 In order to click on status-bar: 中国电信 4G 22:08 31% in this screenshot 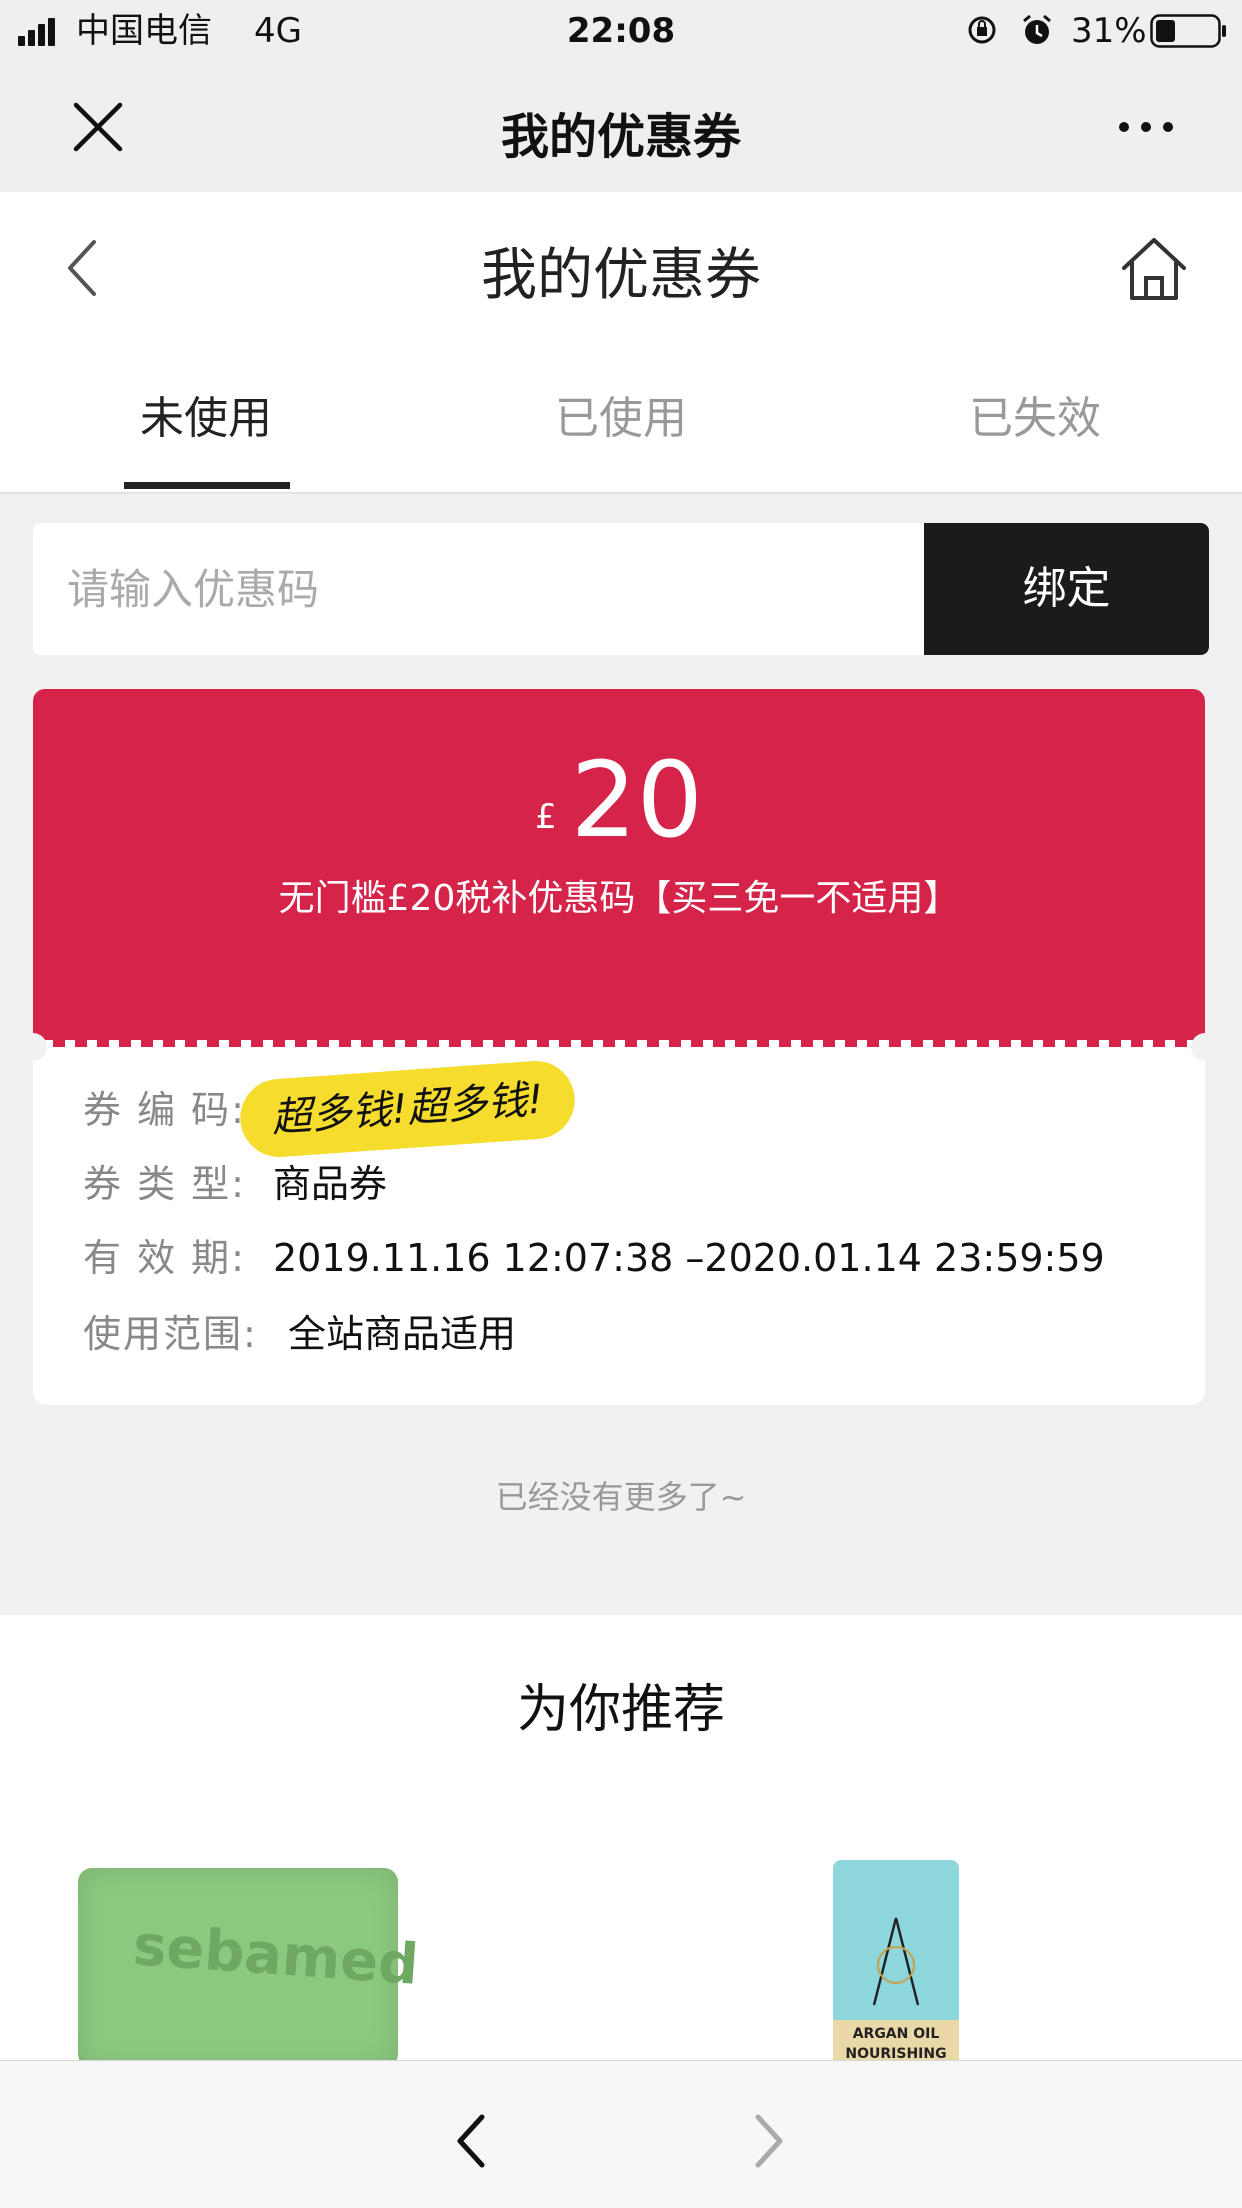, I will do `click(621, 31)`.